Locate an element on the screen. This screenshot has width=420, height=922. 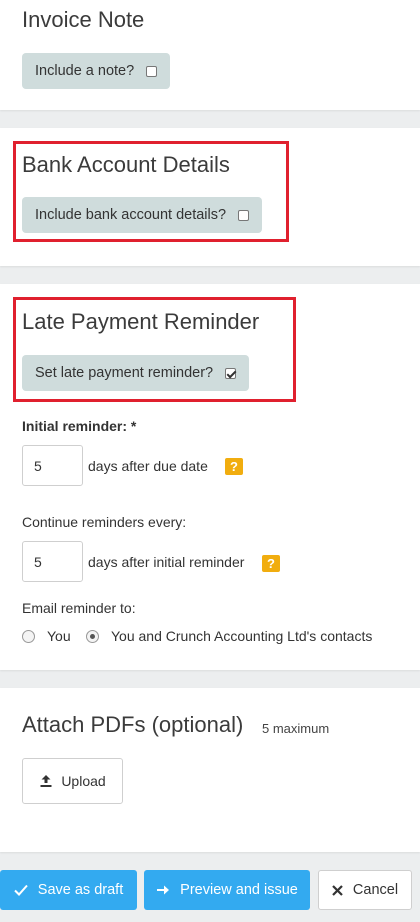
email-option-contacts-label: You and Crunch Accounting Ltd's contacts is located at coordinates (242, 636).